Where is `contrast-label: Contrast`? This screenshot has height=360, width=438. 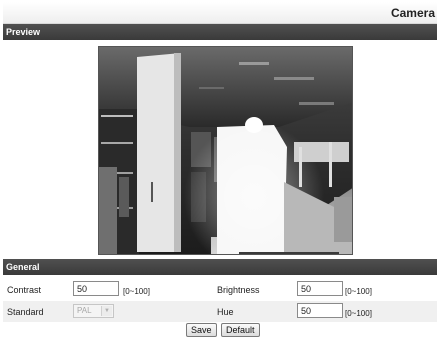 contrast-label: Contrast is located at coordinates (24, 290).